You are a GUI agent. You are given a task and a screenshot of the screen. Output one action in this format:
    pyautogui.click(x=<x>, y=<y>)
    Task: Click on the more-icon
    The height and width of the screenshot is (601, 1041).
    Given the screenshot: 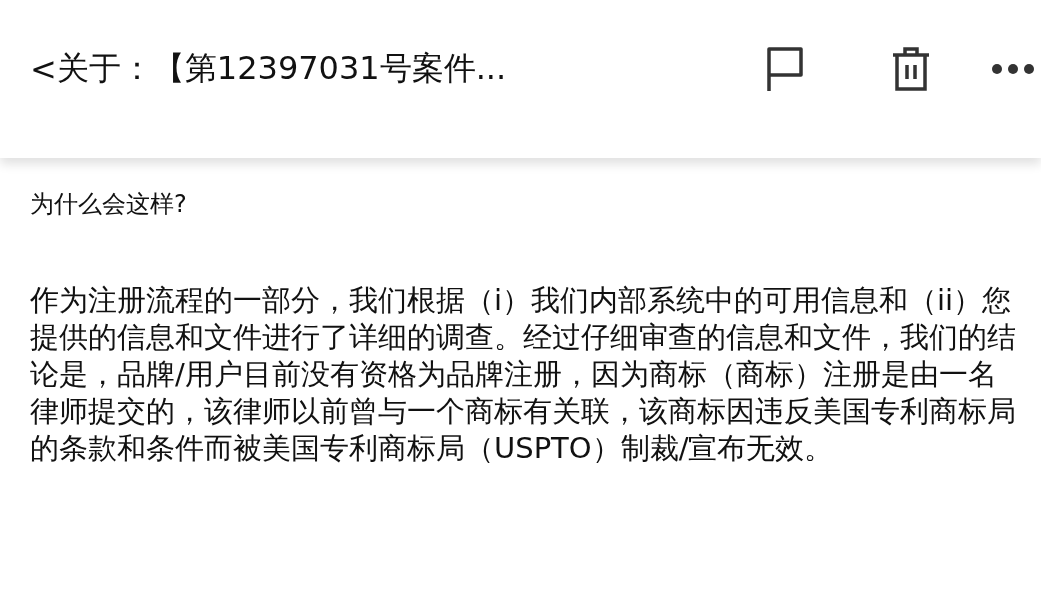 What is the action you would take?
    pyautogui.click(x=1013, y=69)
    